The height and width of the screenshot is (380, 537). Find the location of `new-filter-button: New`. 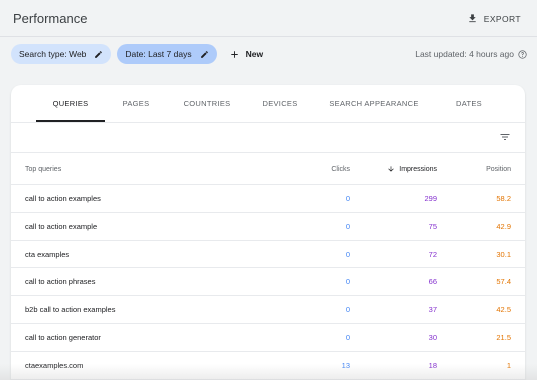

new-filter-button: New is located at coordinates (246, 54).